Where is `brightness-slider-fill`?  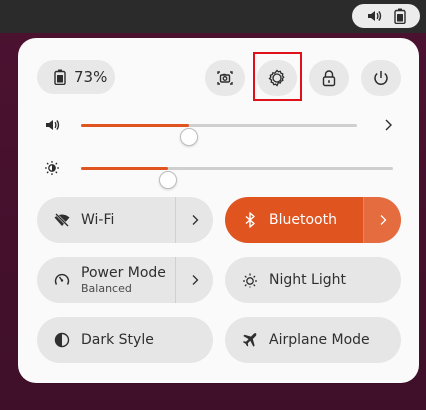
brightness-slider-fill is located at coordinates (124, 168).